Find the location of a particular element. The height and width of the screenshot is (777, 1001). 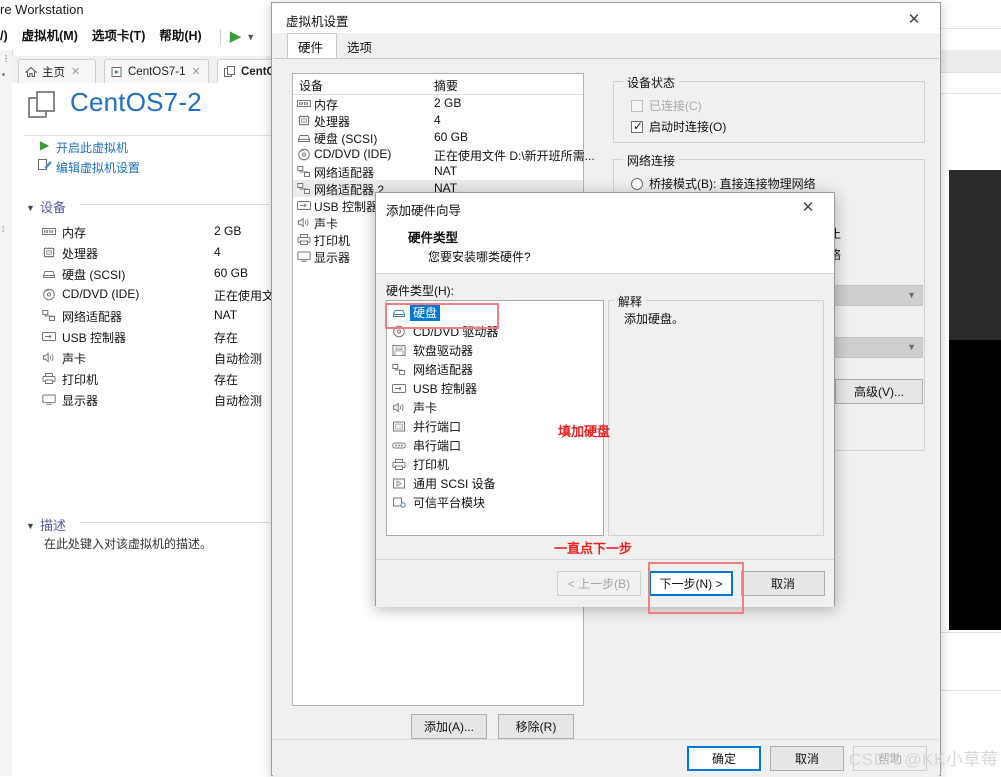

list-item: 显示器 自动检测 is located at coordinates (156, 400).